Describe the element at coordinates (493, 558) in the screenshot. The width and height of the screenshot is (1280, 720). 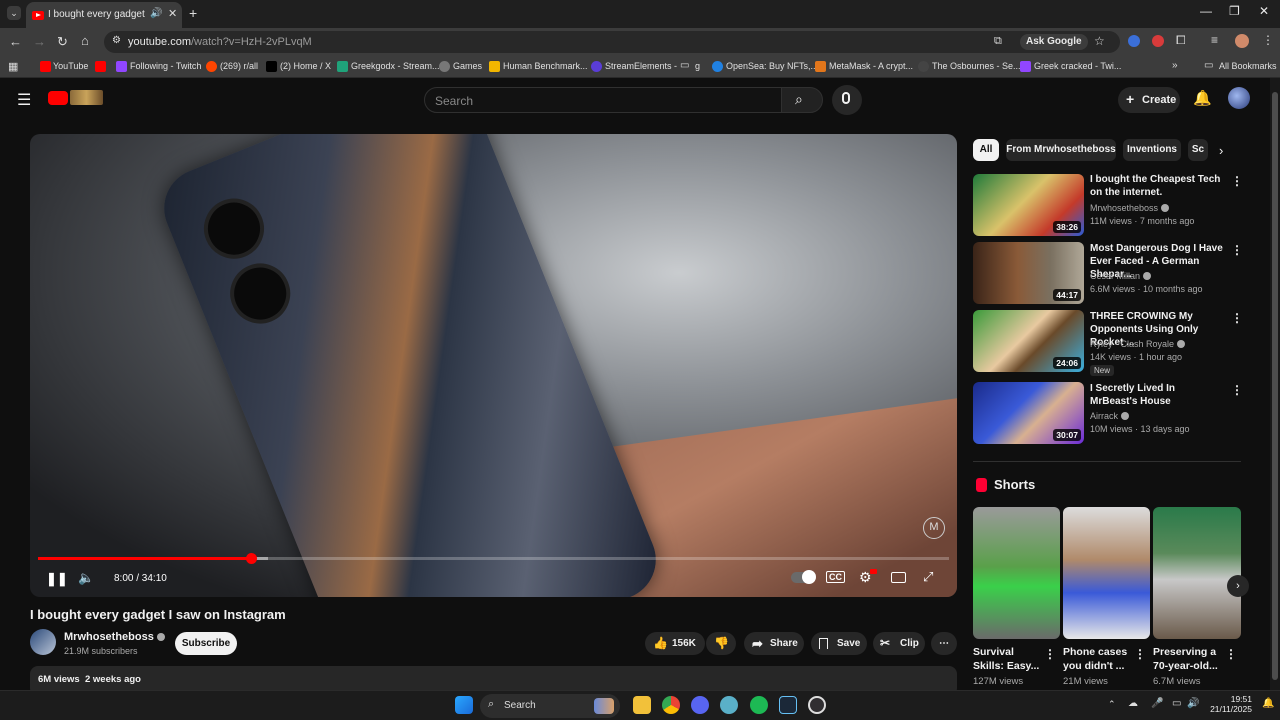
I see `progress-bar` at that location.